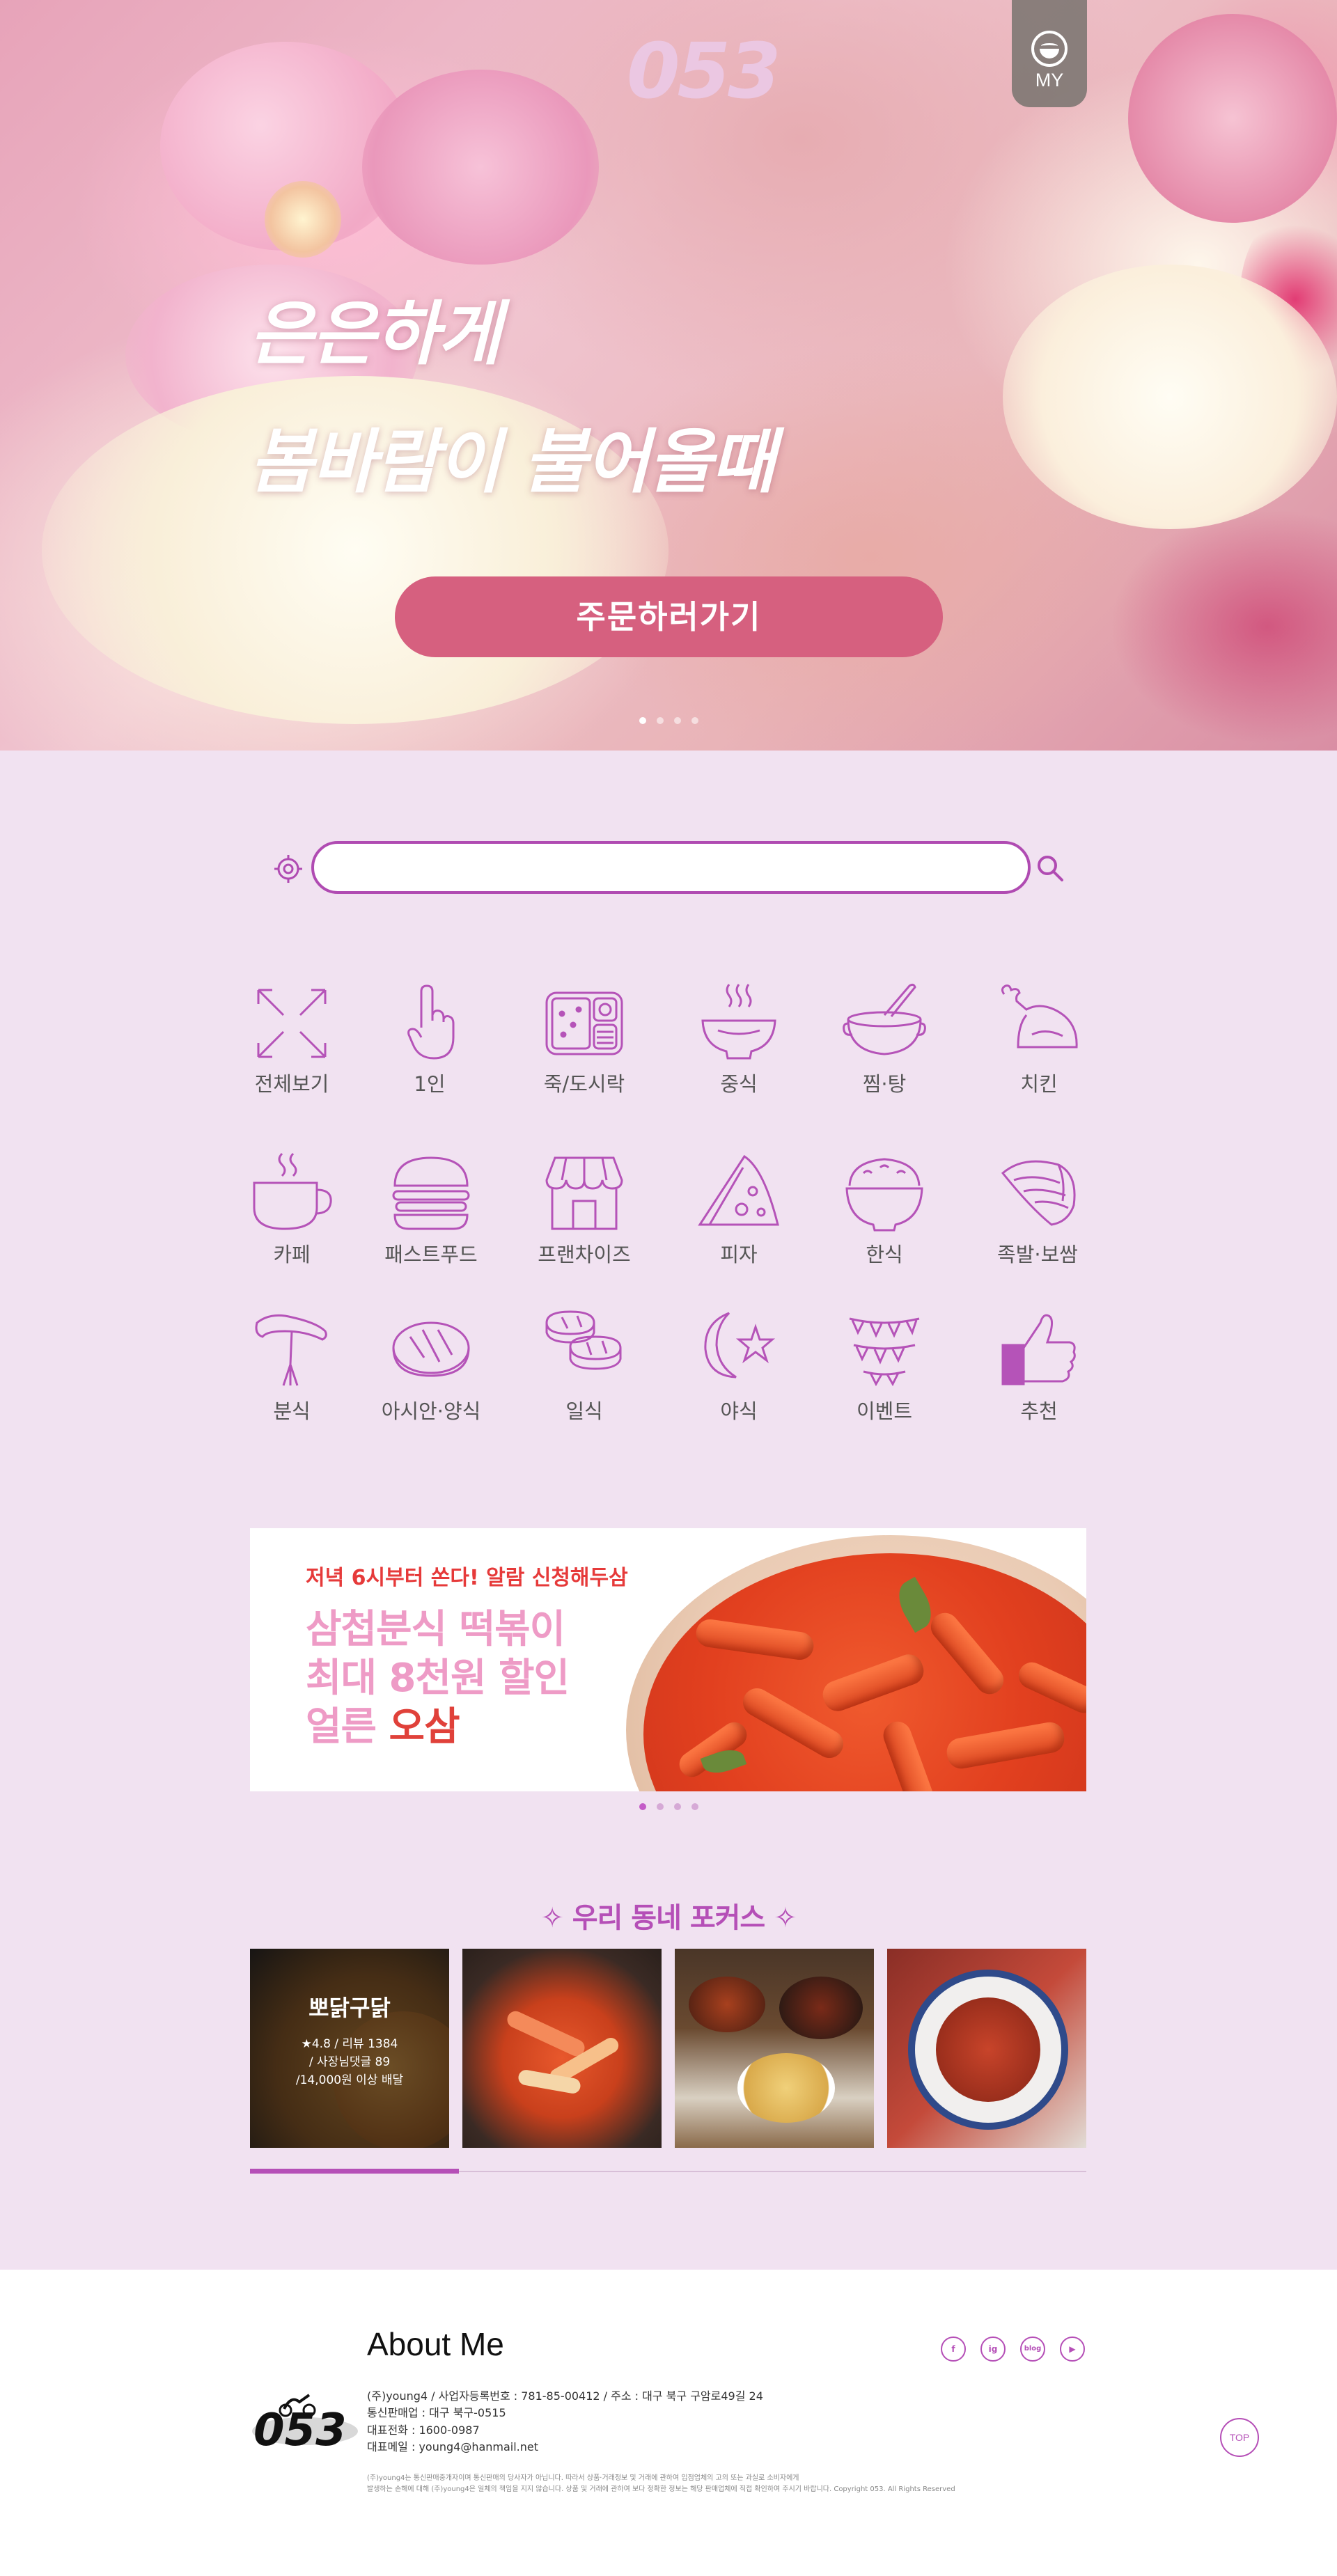 The height and width of the screenshot is (2576, 1337). I want to click on category-label: 야식, so click(739, 1411).